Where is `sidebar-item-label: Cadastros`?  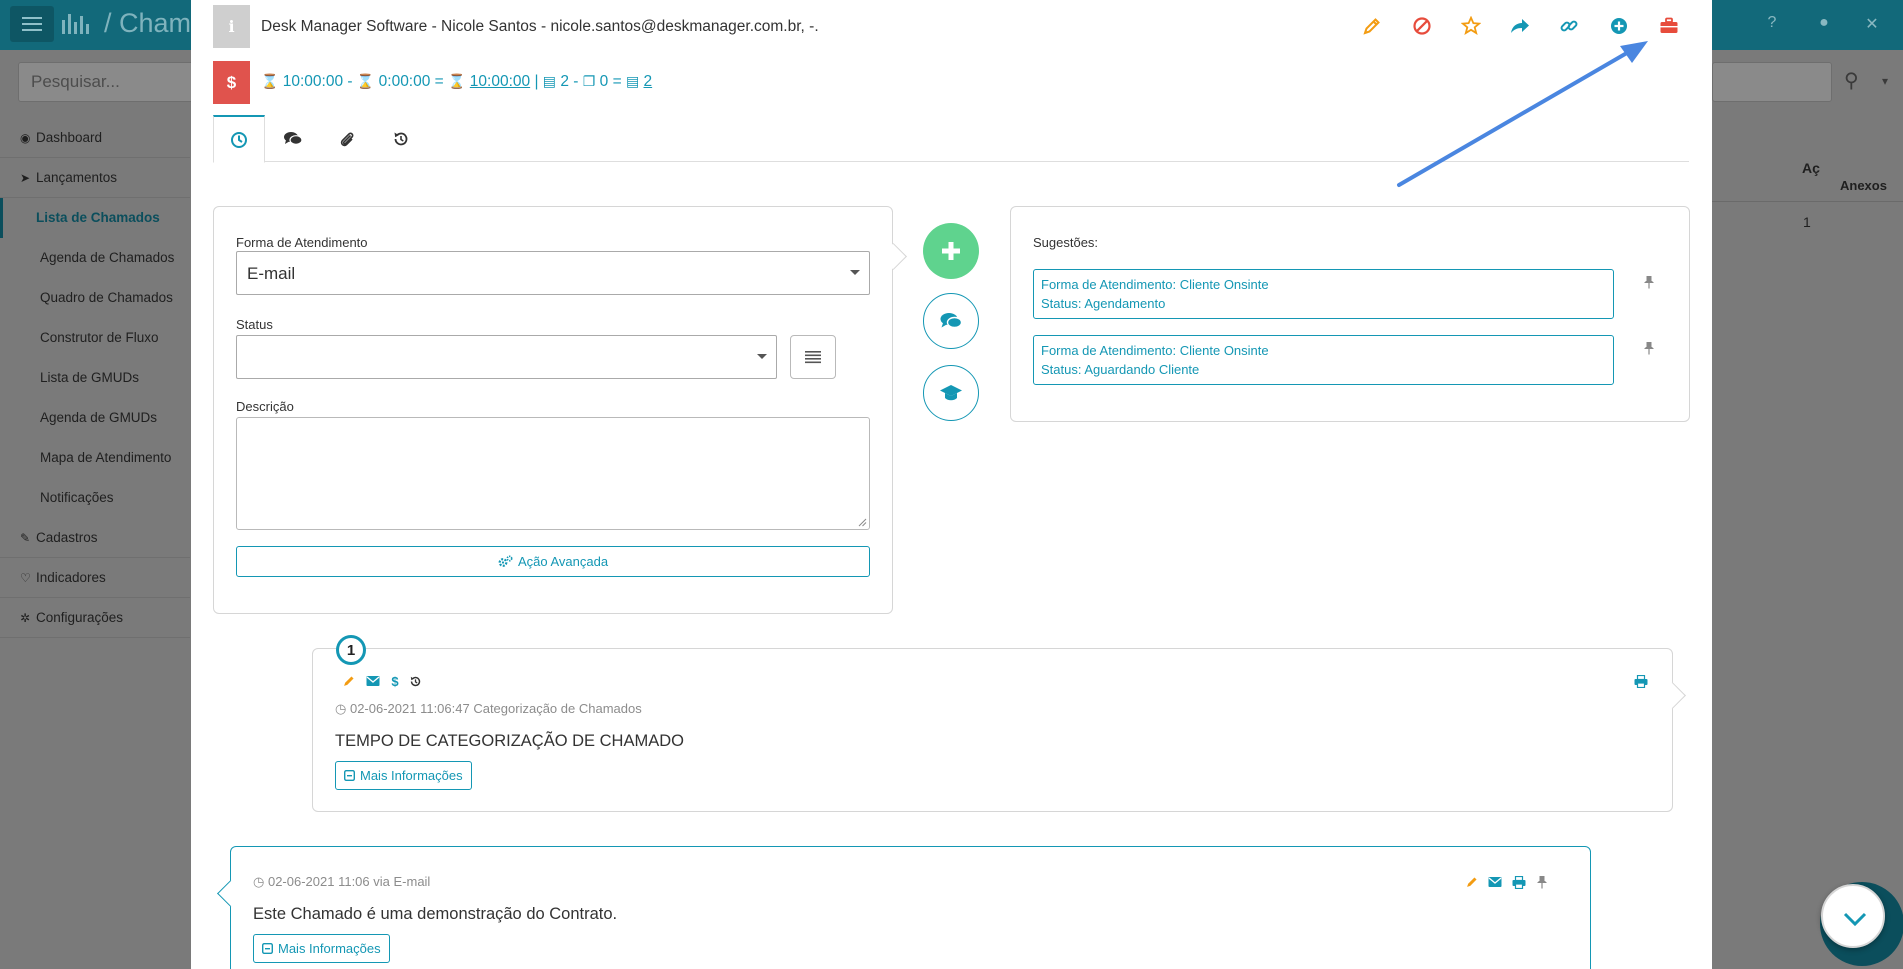 sidebar-item-label: Cadastros is located at coordinates (67, 537).